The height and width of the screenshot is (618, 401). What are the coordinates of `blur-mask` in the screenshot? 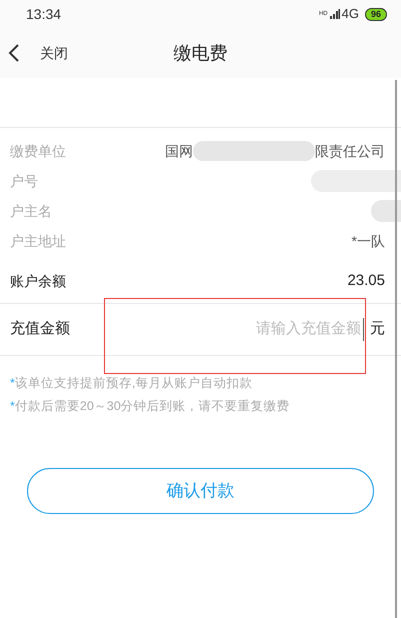 It's located at (386, 211).